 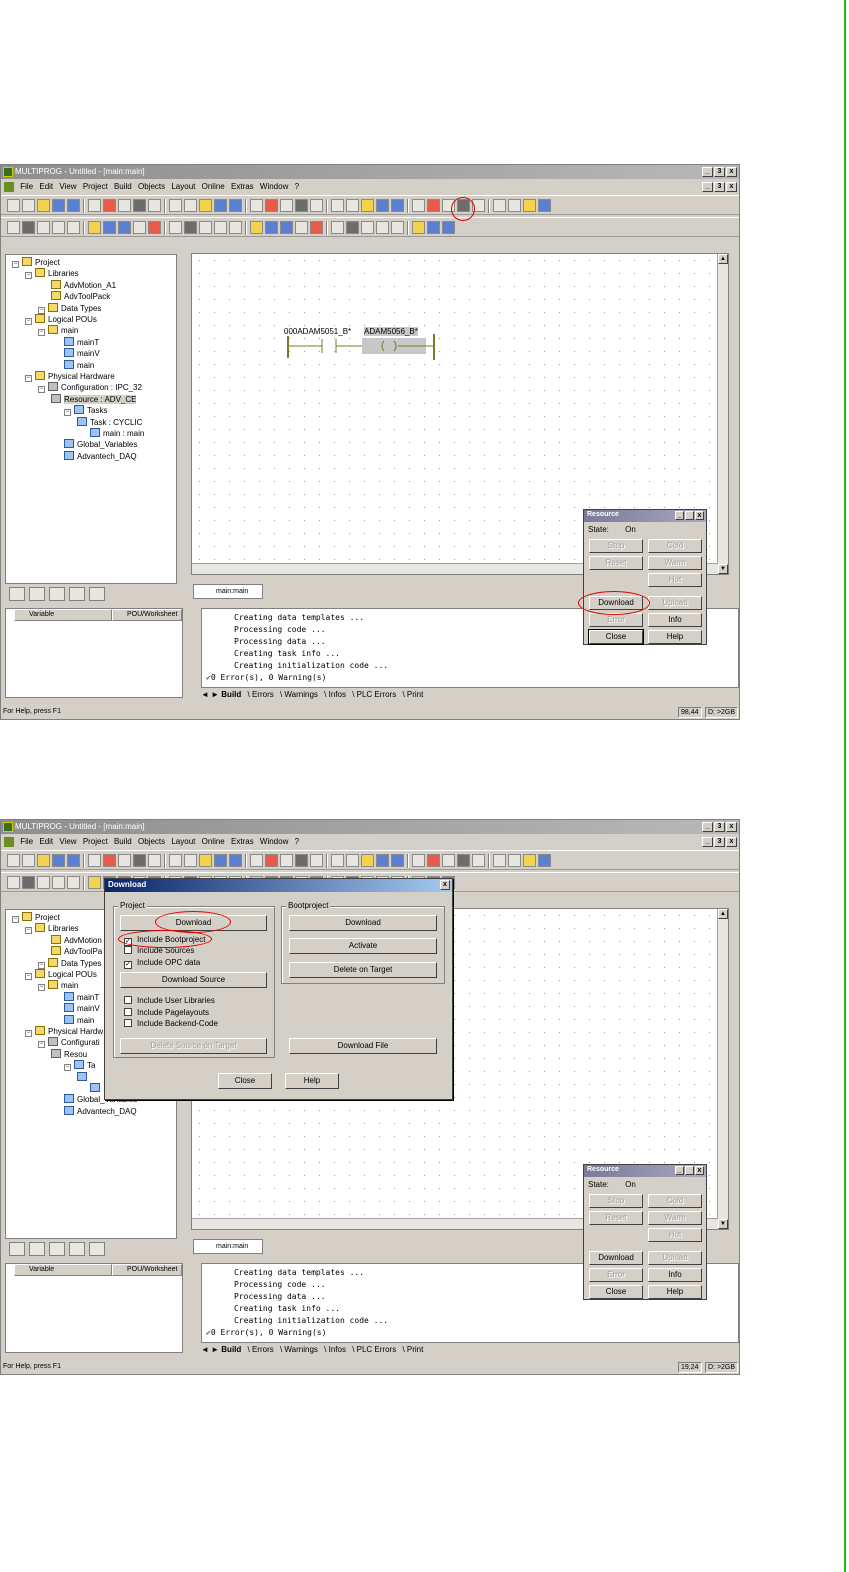 I want to click on tree-item: − Project, so click(x=36, y=917).